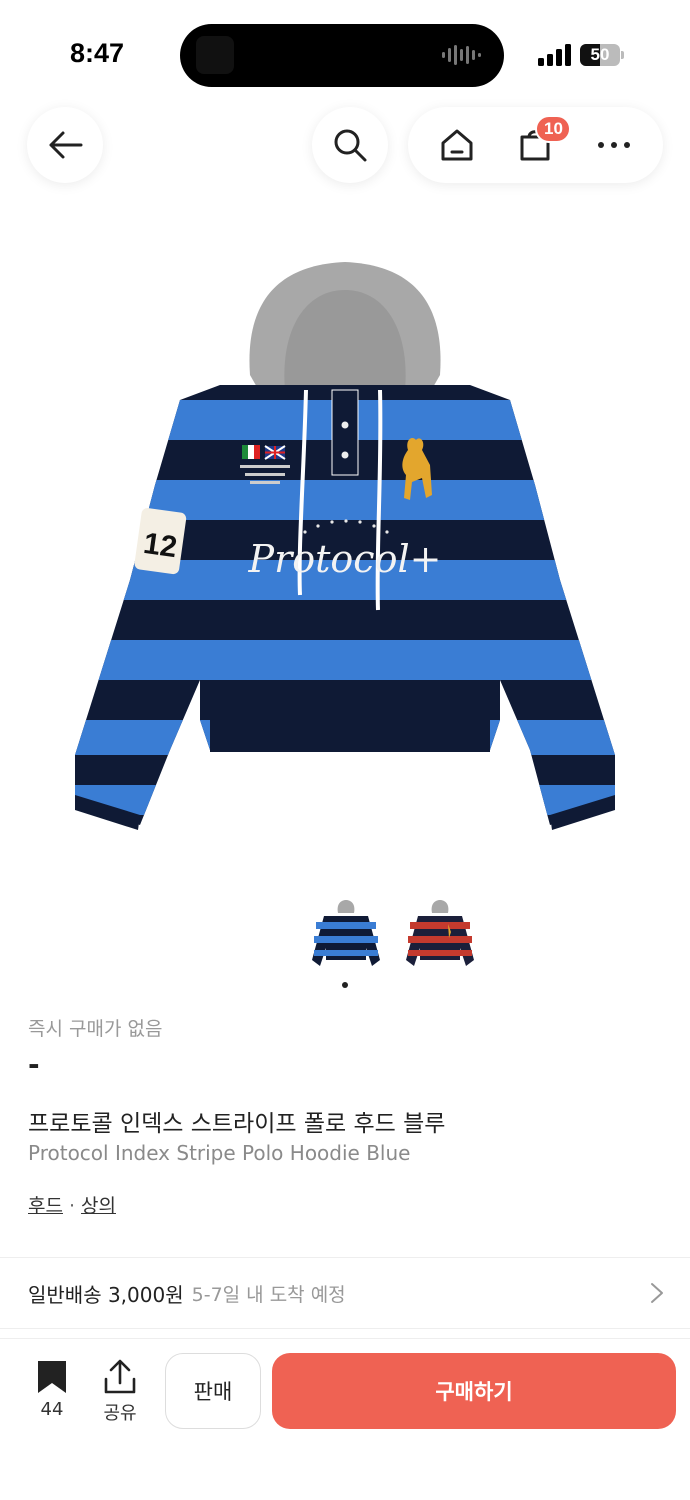 The width and height of the screenshot is (690, 1500). Describe the element at coordinates (345, 1328) in the screenshot. I see `divider` at that location.